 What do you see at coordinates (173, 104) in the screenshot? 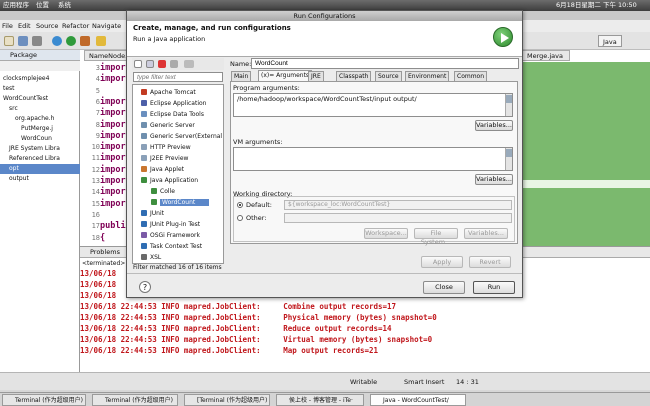
I see `config-type-item: Eclipse Application` at bounding box center [173, 104].